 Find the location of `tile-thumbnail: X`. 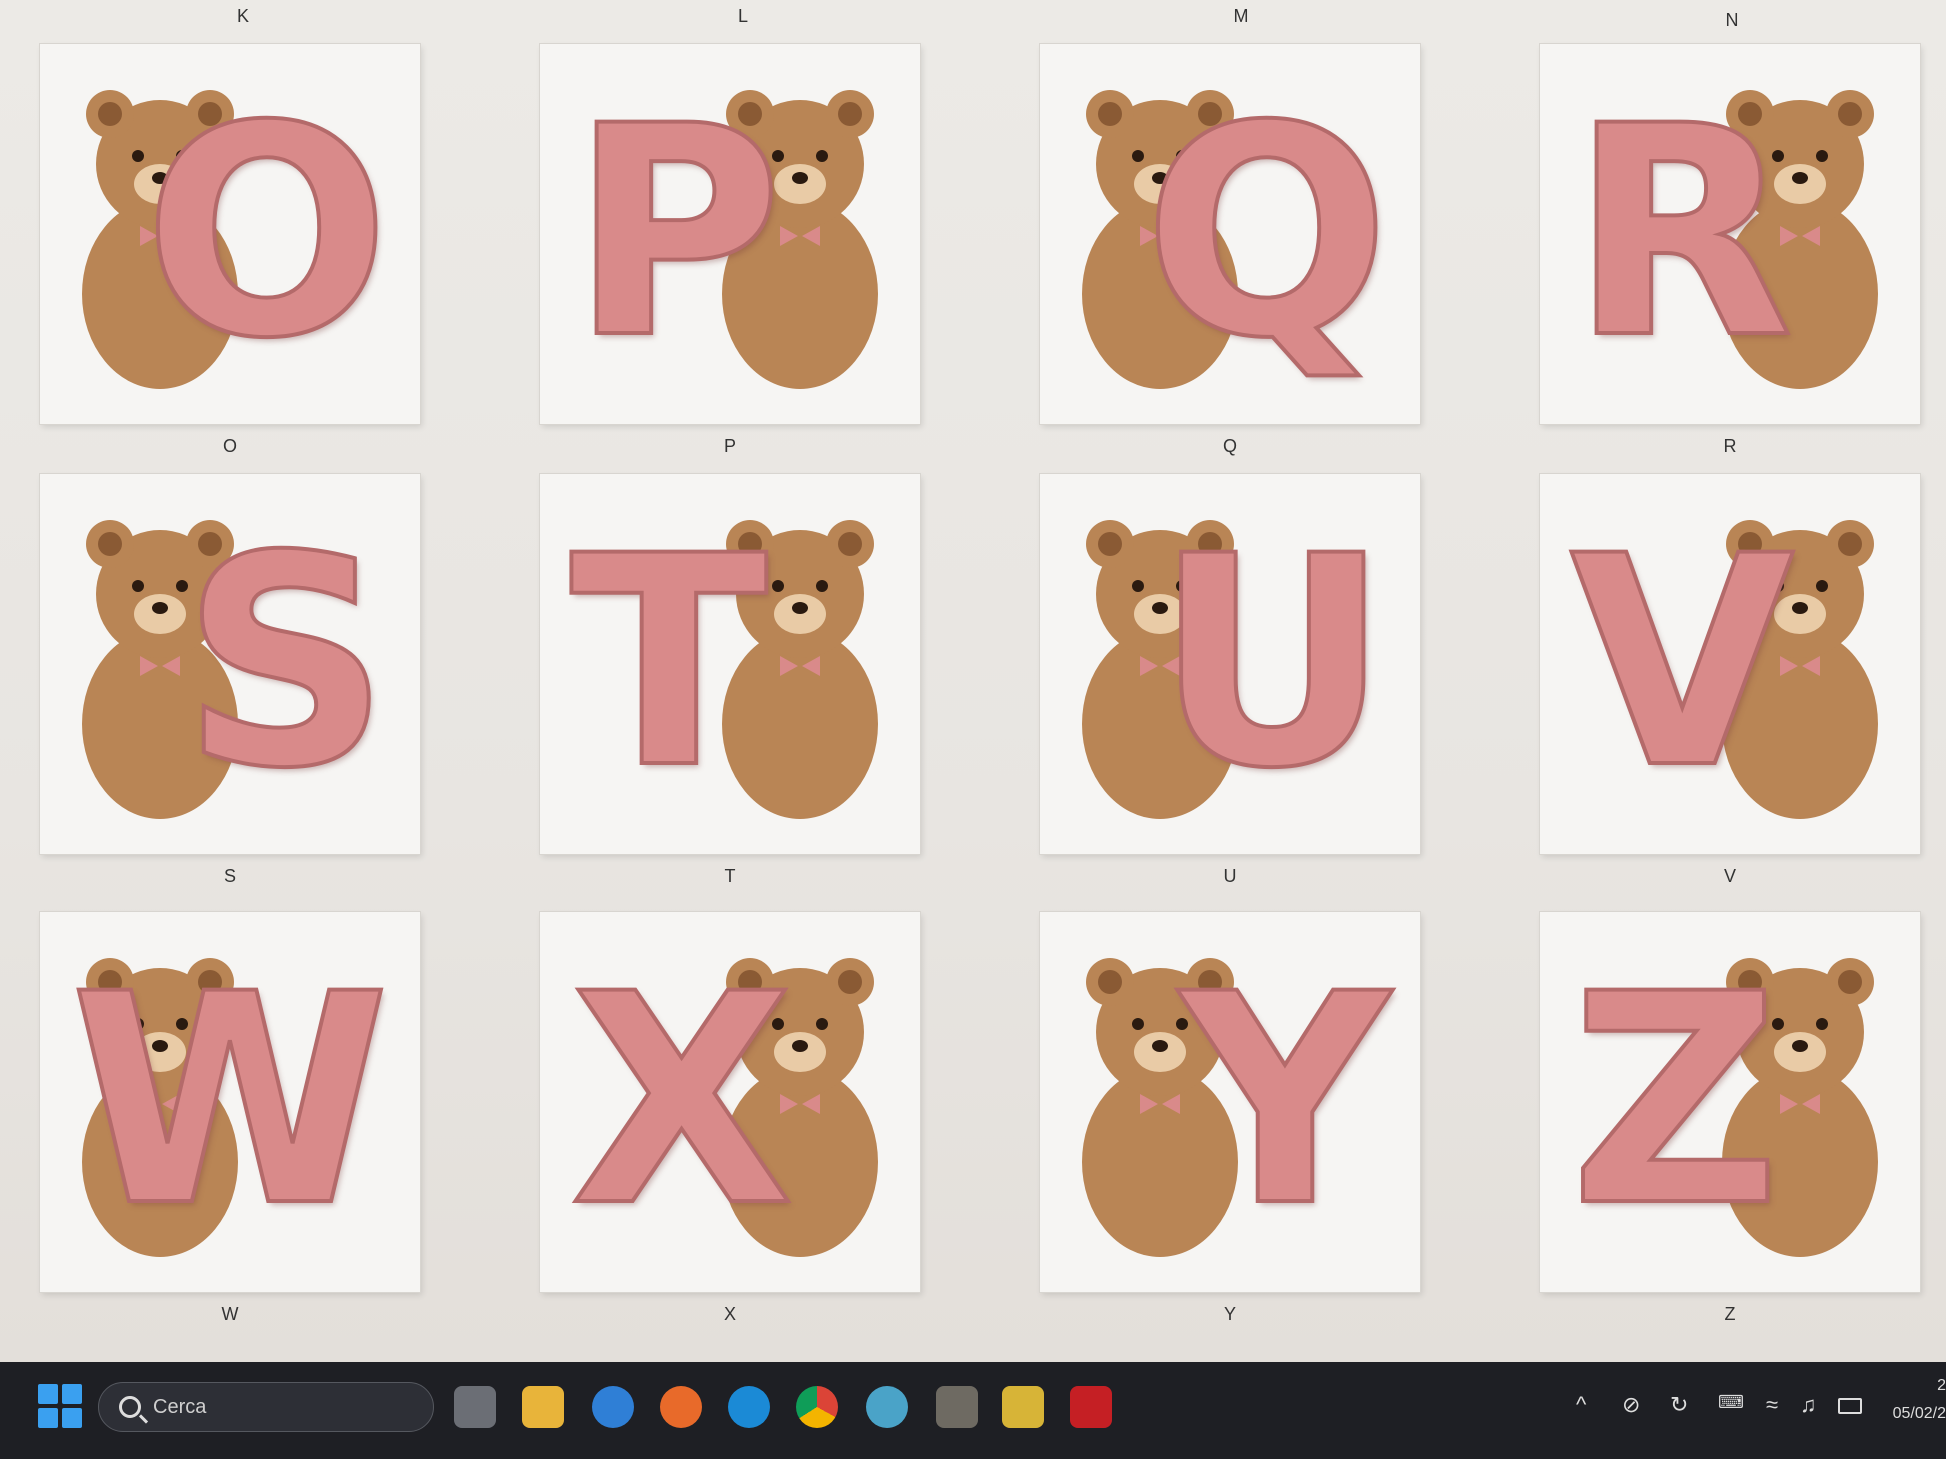

tile-thumbnail: X is located at coordinates (730, 1102).